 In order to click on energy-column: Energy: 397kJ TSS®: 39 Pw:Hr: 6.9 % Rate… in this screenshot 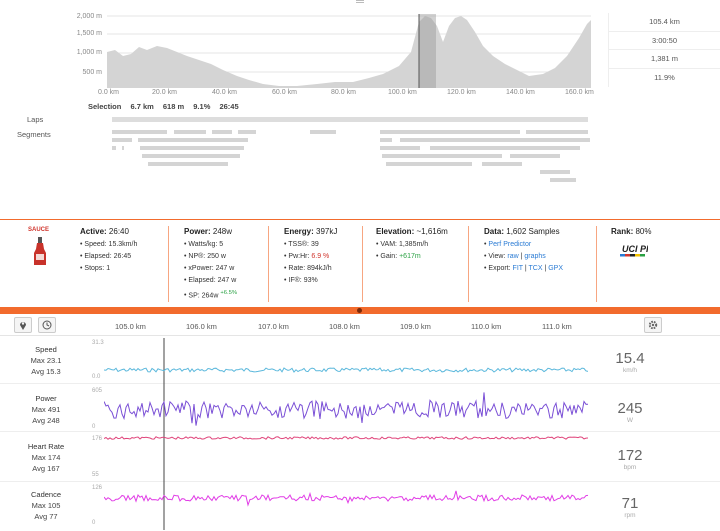, I will do `click(310, 256)`.